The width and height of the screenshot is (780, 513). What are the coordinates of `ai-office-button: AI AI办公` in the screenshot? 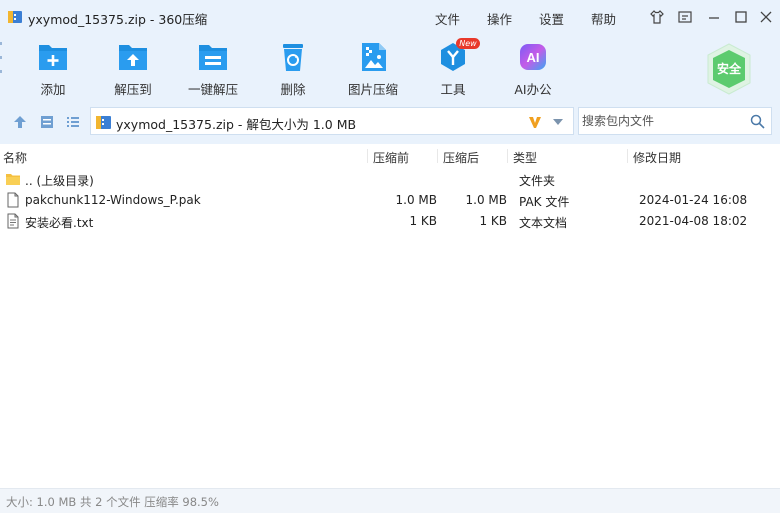 It's located at (533, 69).